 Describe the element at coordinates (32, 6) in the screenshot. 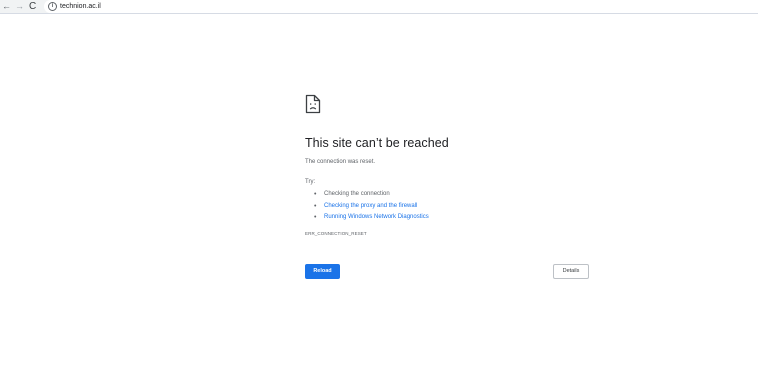

I see `reload-icon: C` at that location.